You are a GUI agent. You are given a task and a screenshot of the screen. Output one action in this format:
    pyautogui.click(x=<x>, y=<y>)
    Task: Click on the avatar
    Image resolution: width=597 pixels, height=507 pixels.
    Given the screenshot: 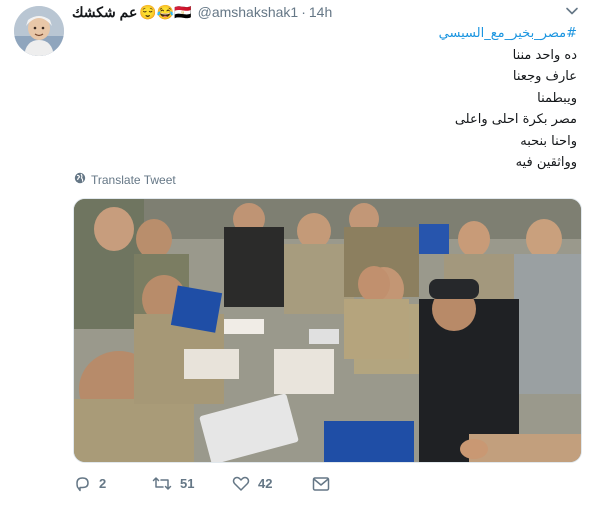 What is the action you would take?
    pyautogui.click(x=39, y=31)
    